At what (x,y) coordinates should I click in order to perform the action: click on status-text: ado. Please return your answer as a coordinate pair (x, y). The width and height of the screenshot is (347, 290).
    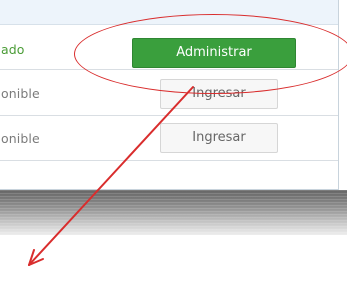
    Looking at the image, I should click on (13, 49).